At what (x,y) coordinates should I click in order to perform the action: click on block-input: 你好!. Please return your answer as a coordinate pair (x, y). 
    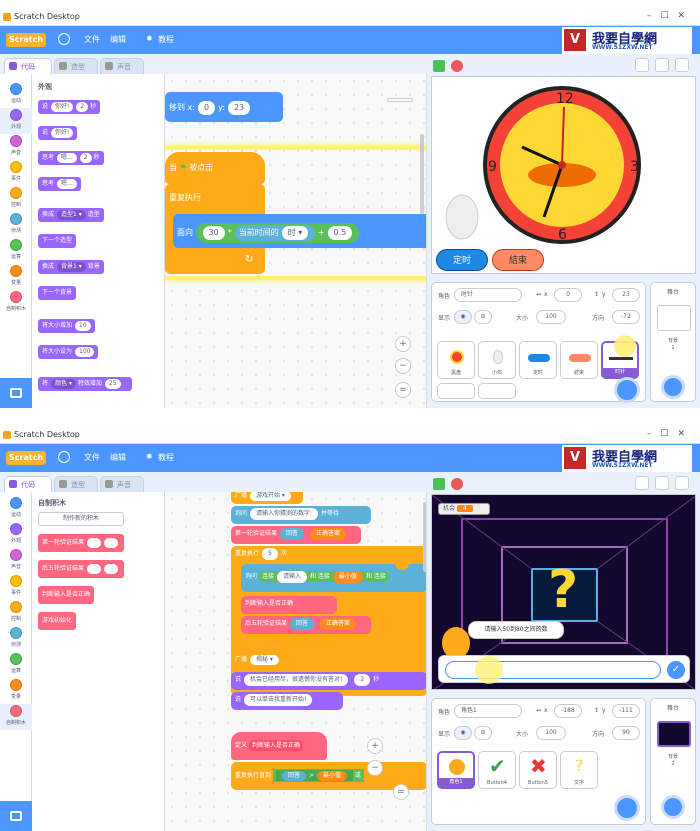
    Looking at the image, I should click on (62, 132).